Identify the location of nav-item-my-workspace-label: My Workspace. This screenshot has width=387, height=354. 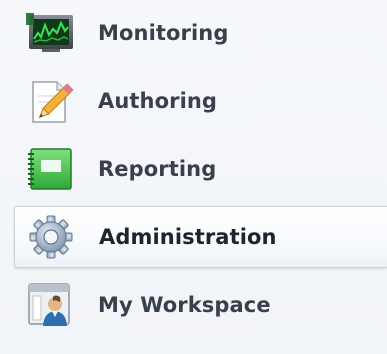
(184, 305).